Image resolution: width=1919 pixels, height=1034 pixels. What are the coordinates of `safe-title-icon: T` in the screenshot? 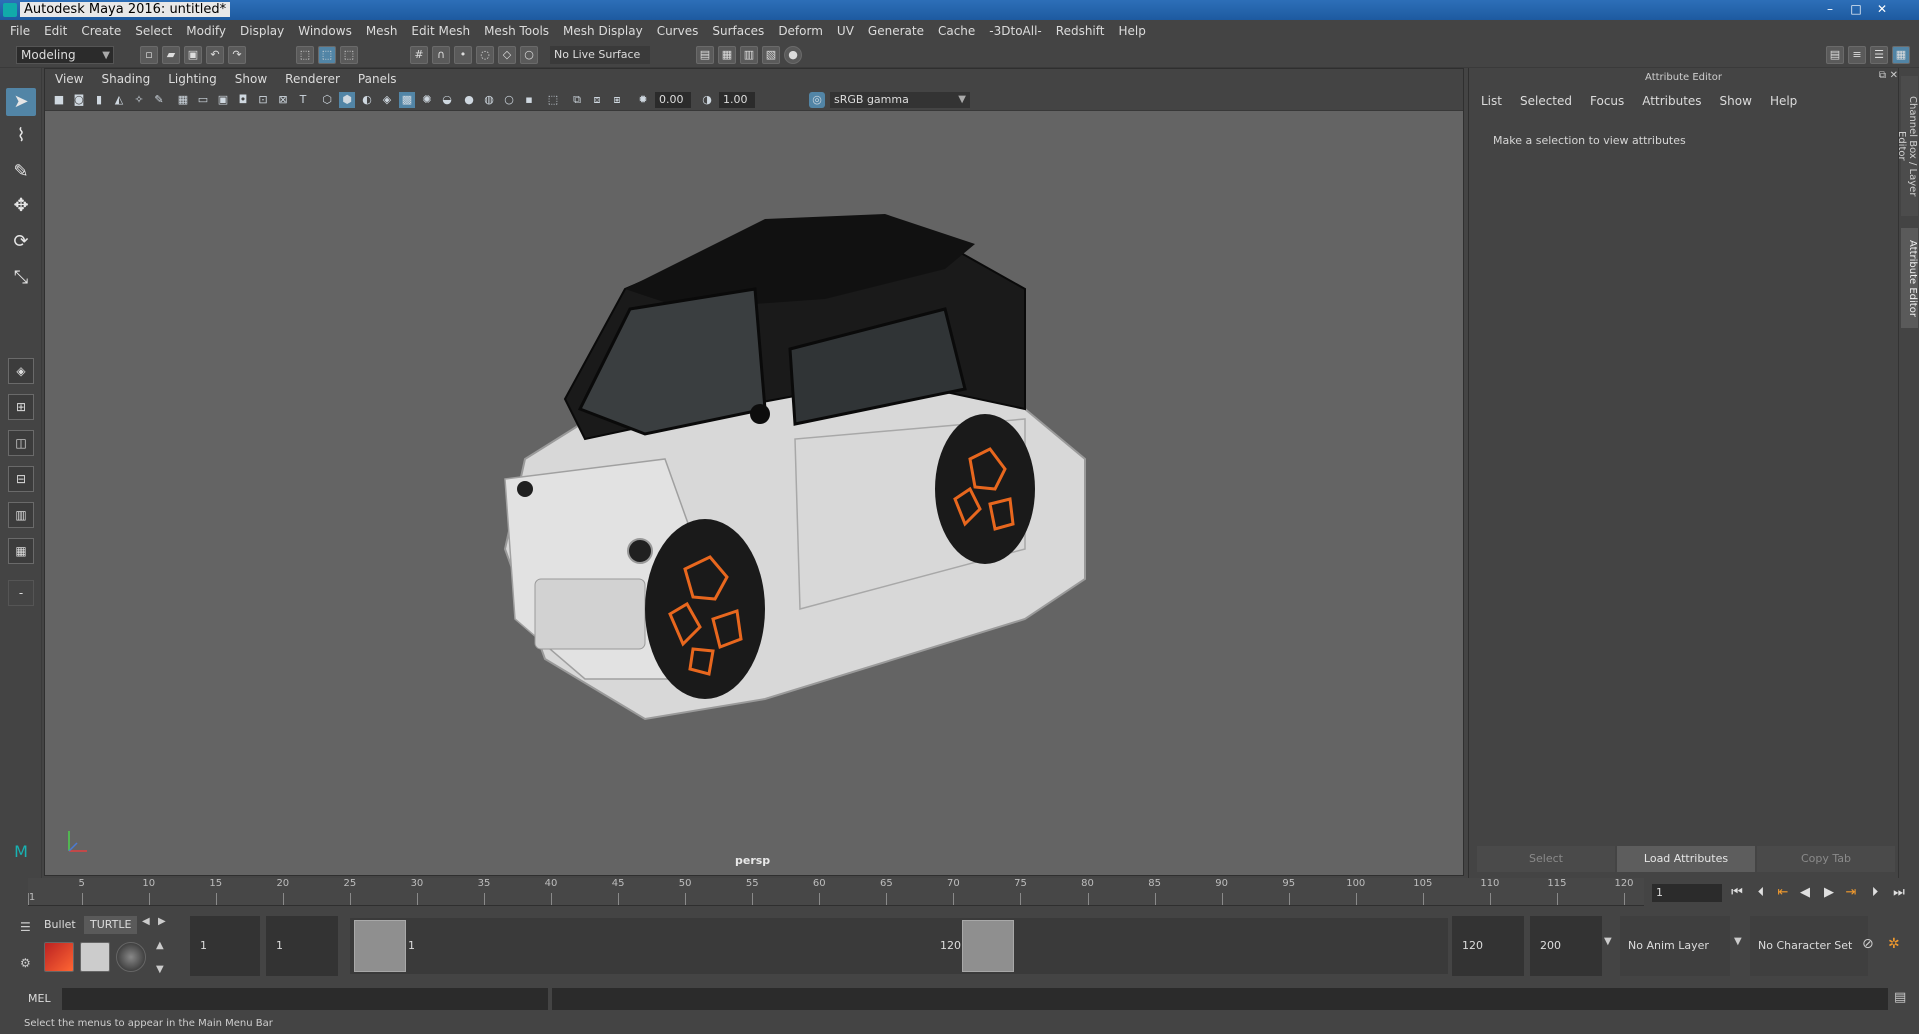 It's located at (303, 100).